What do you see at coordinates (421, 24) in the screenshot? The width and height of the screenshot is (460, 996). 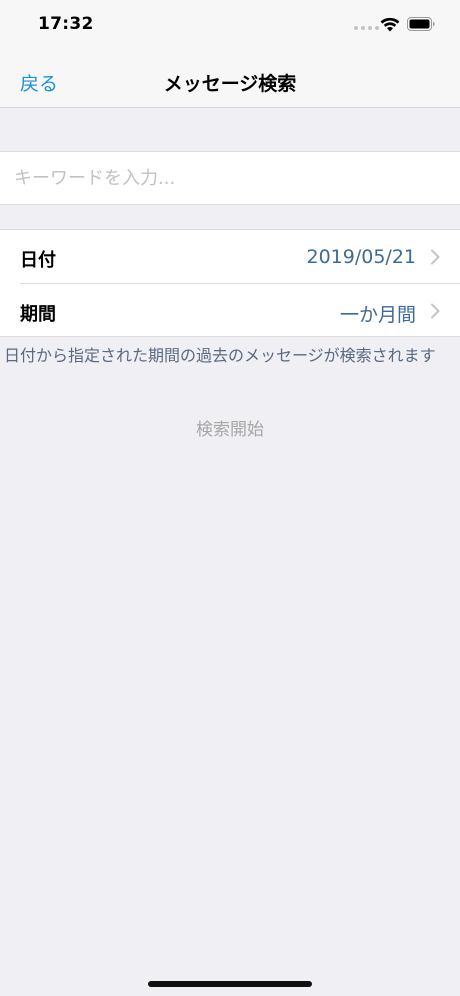 I see `battery-icon` at bounding box center [421, 24].